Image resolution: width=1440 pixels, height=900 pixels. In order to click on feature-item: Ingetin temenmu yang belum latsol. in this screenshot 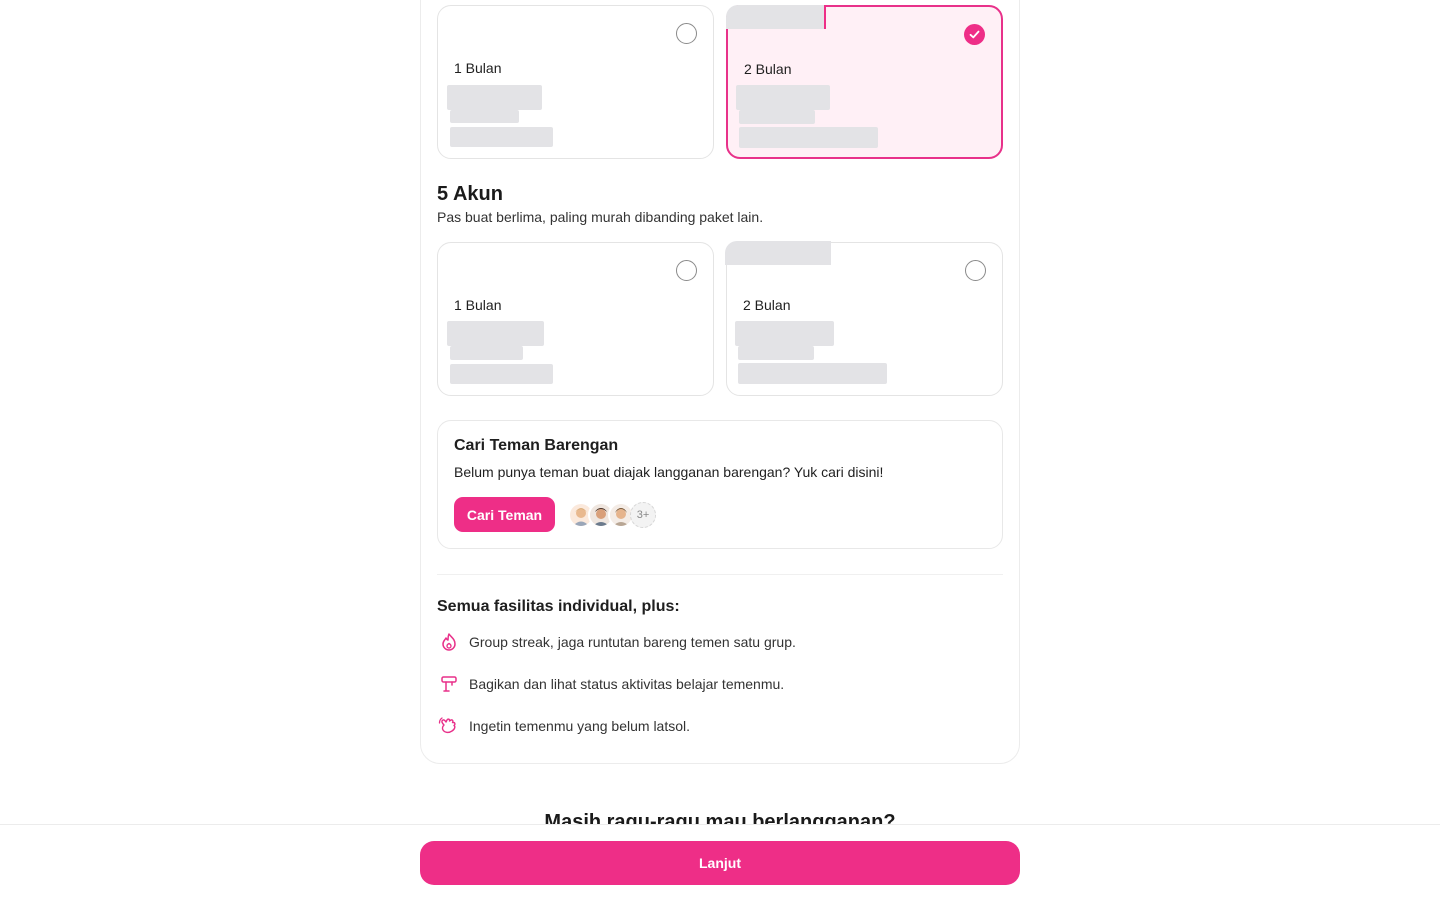, I will do `click(563, 726)`.